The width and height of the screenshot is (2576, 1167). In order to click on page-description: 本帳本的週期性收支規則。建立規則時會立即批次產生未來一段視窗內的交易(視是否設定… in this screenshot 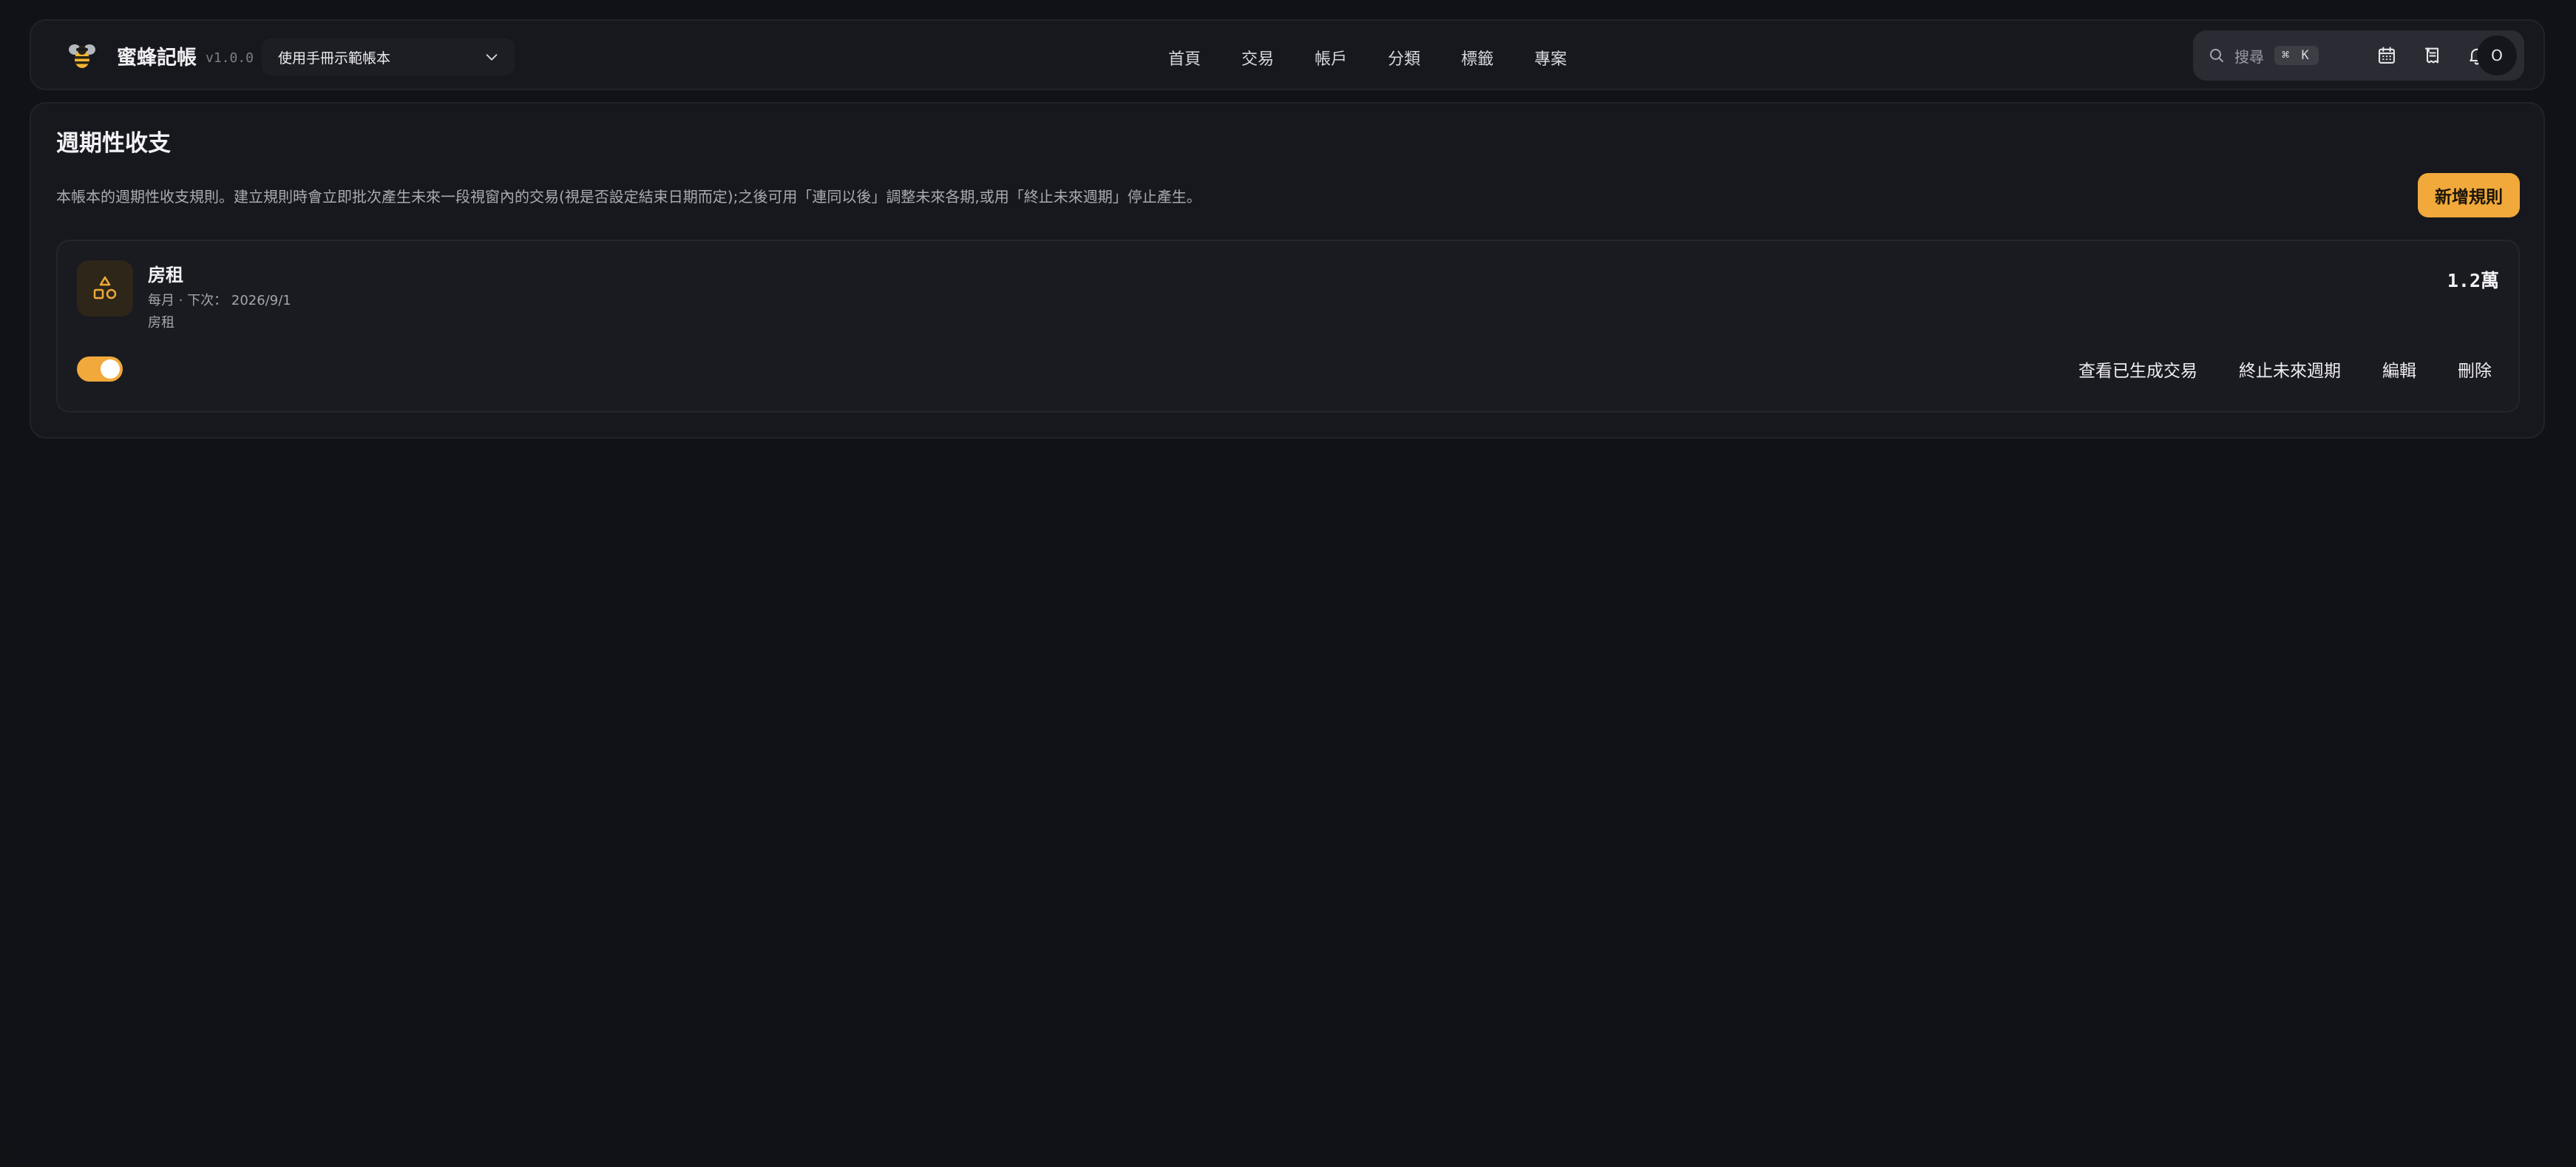, I will do `click(628, 197)`.